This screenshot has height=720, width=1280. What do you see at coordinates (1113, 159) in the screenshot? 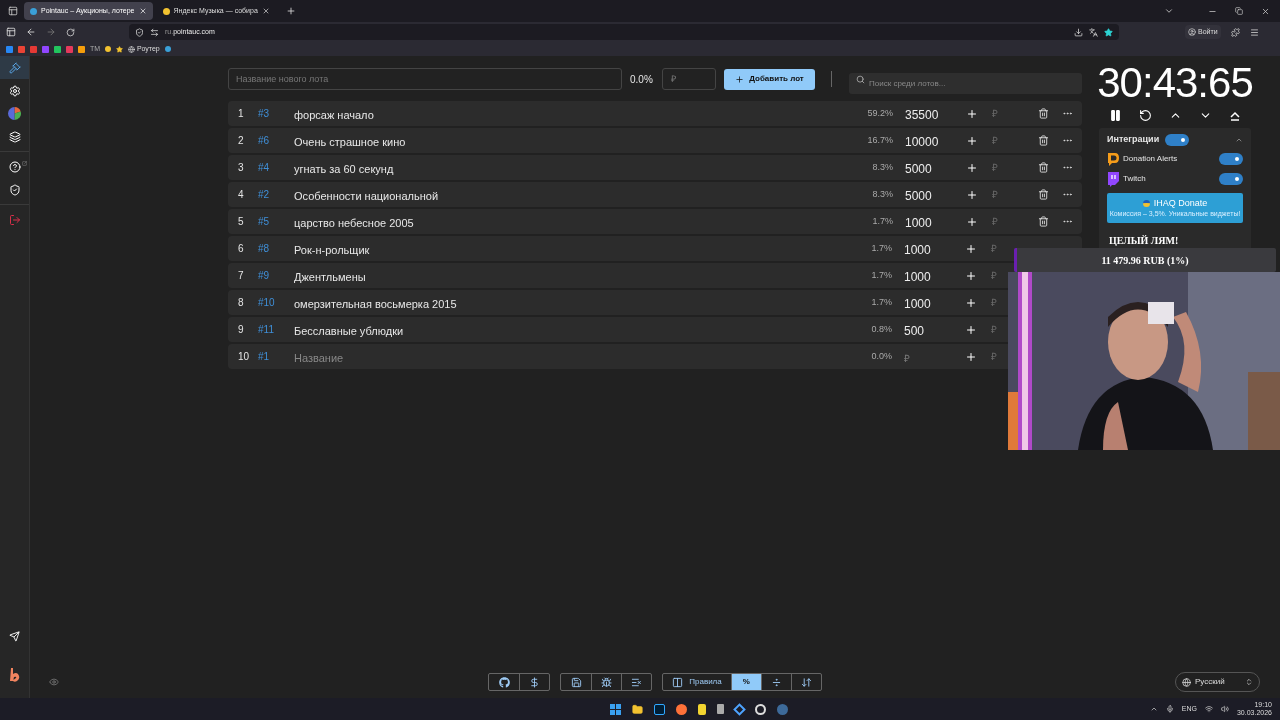
I see `donation-alerts-logo-icon` at bounding box center [1113, 159].